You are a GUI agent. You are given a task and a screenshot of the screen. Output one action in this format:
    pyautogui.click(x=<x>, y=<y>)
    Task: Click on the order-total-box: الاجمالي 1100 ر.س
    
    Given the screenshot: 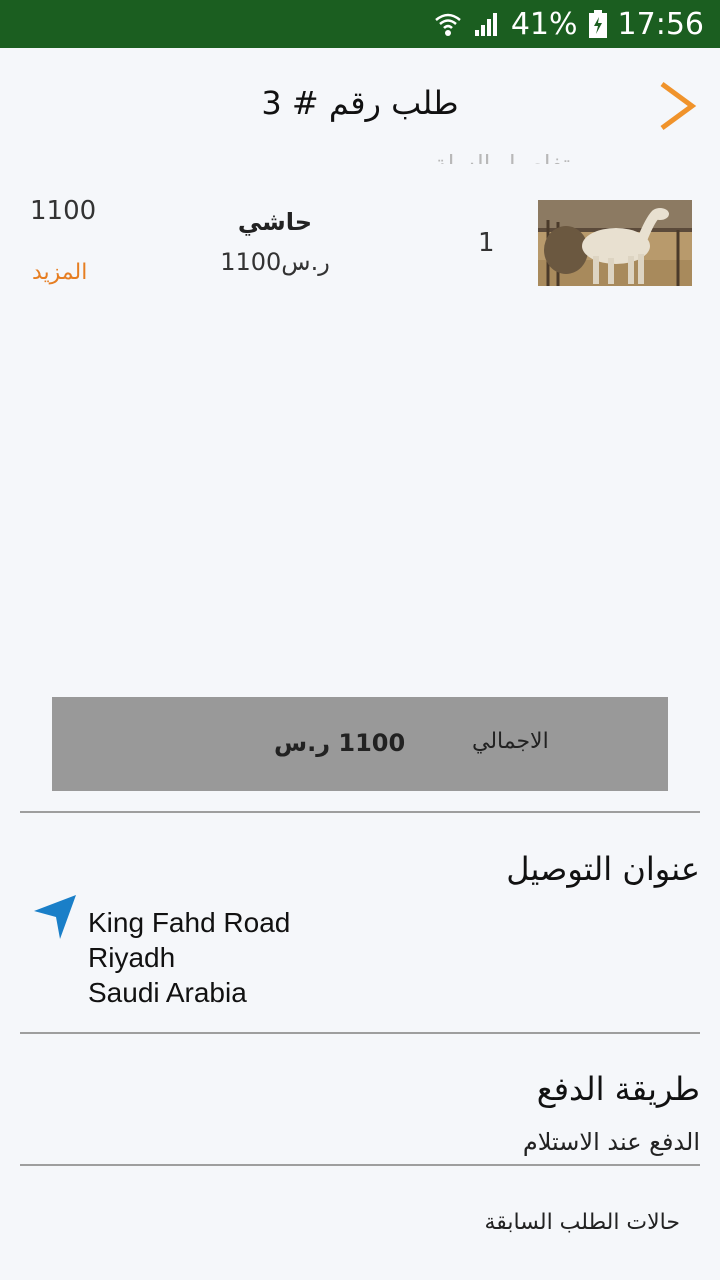 What is the action you would take?
    pyautogui.click(x=360, y=744)
    